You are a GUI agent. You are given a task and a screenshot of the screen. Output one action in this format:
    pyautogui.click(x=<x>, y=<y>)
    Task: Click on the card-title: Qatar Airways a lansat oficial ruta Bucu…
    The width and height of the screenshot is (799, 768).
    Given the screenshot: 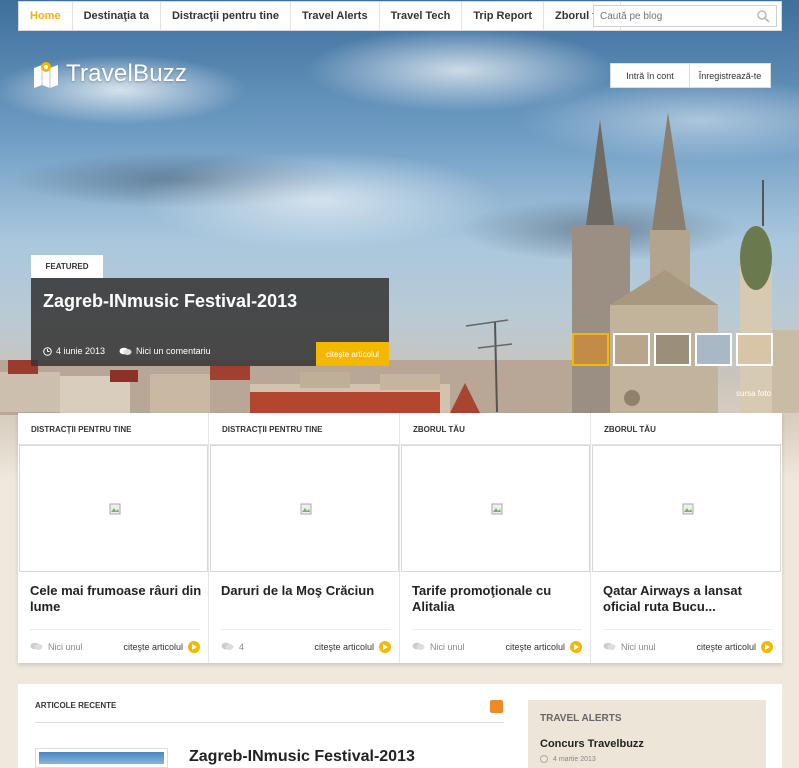 What is the action you would take?
    pyautogui.click(x=689, y=599)
    